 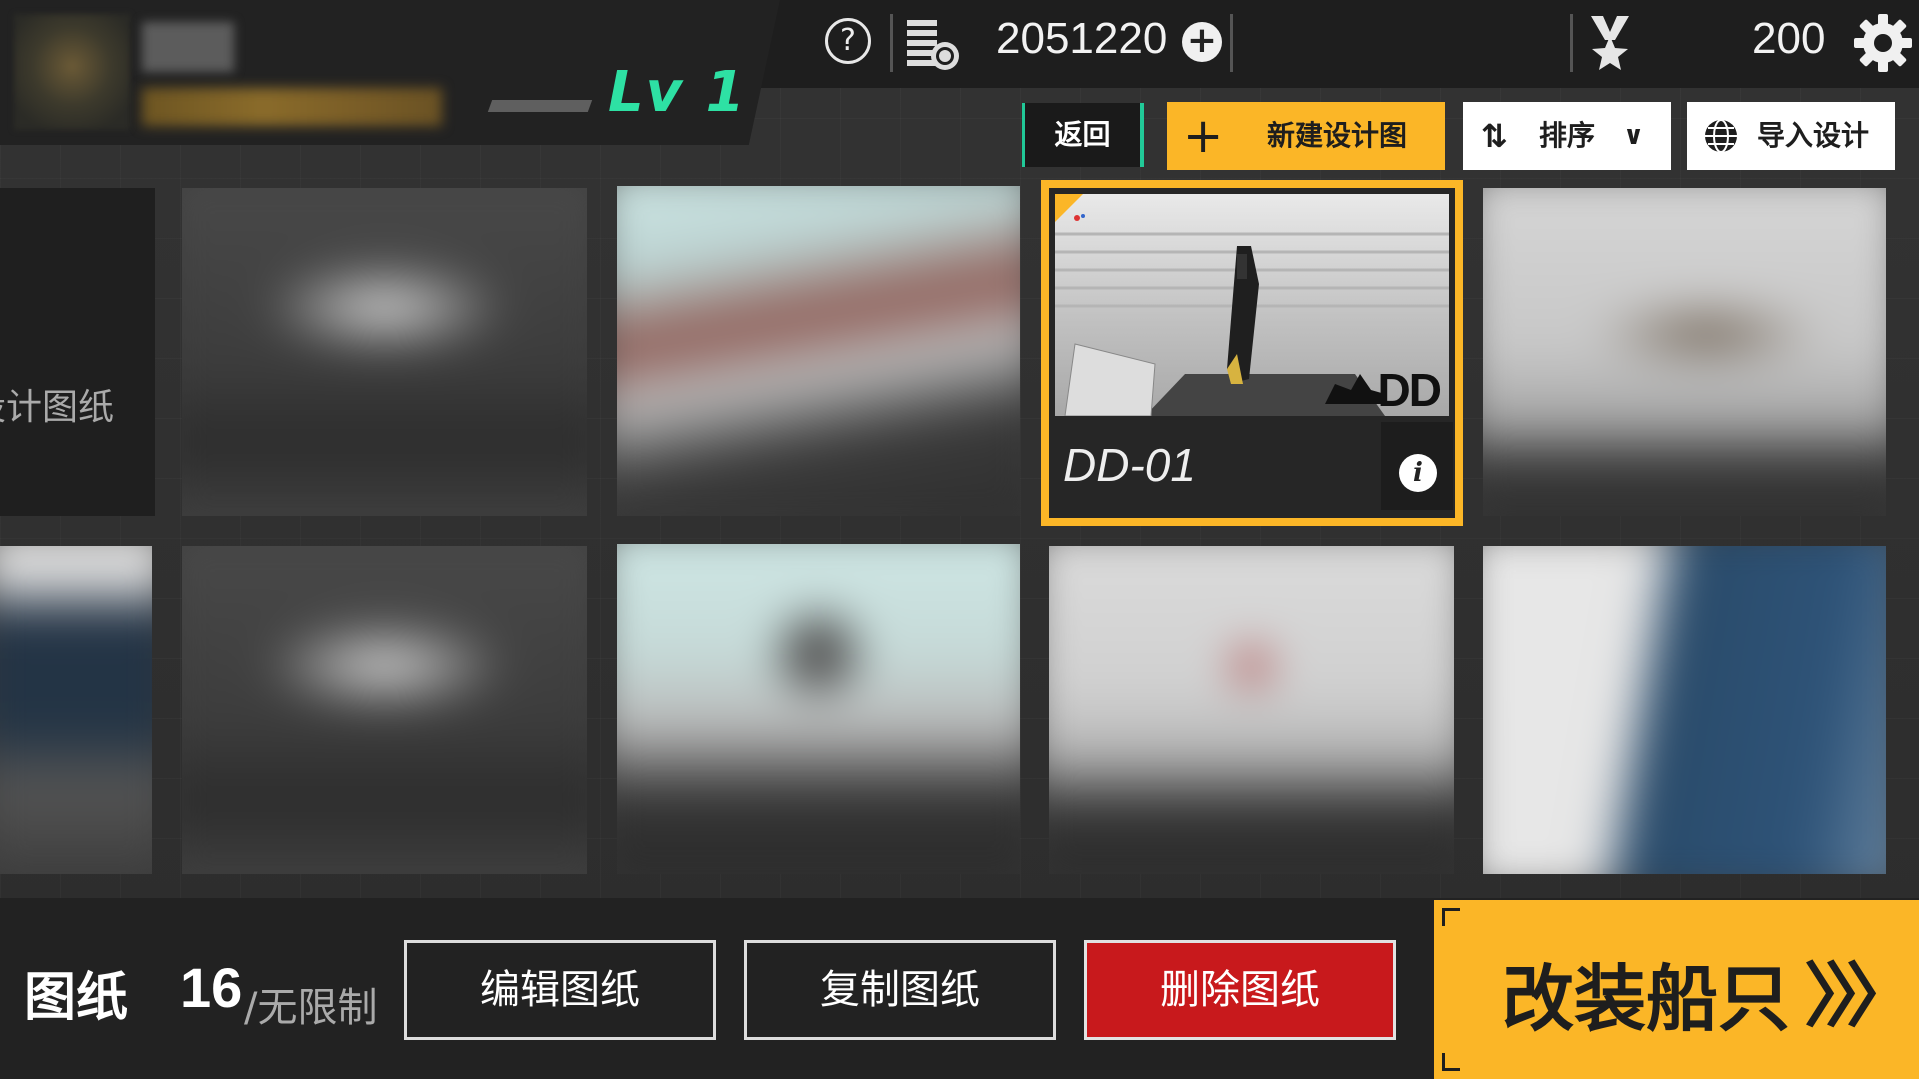 I want to click on sort-label: 排序, so click(x=1567, y=135).